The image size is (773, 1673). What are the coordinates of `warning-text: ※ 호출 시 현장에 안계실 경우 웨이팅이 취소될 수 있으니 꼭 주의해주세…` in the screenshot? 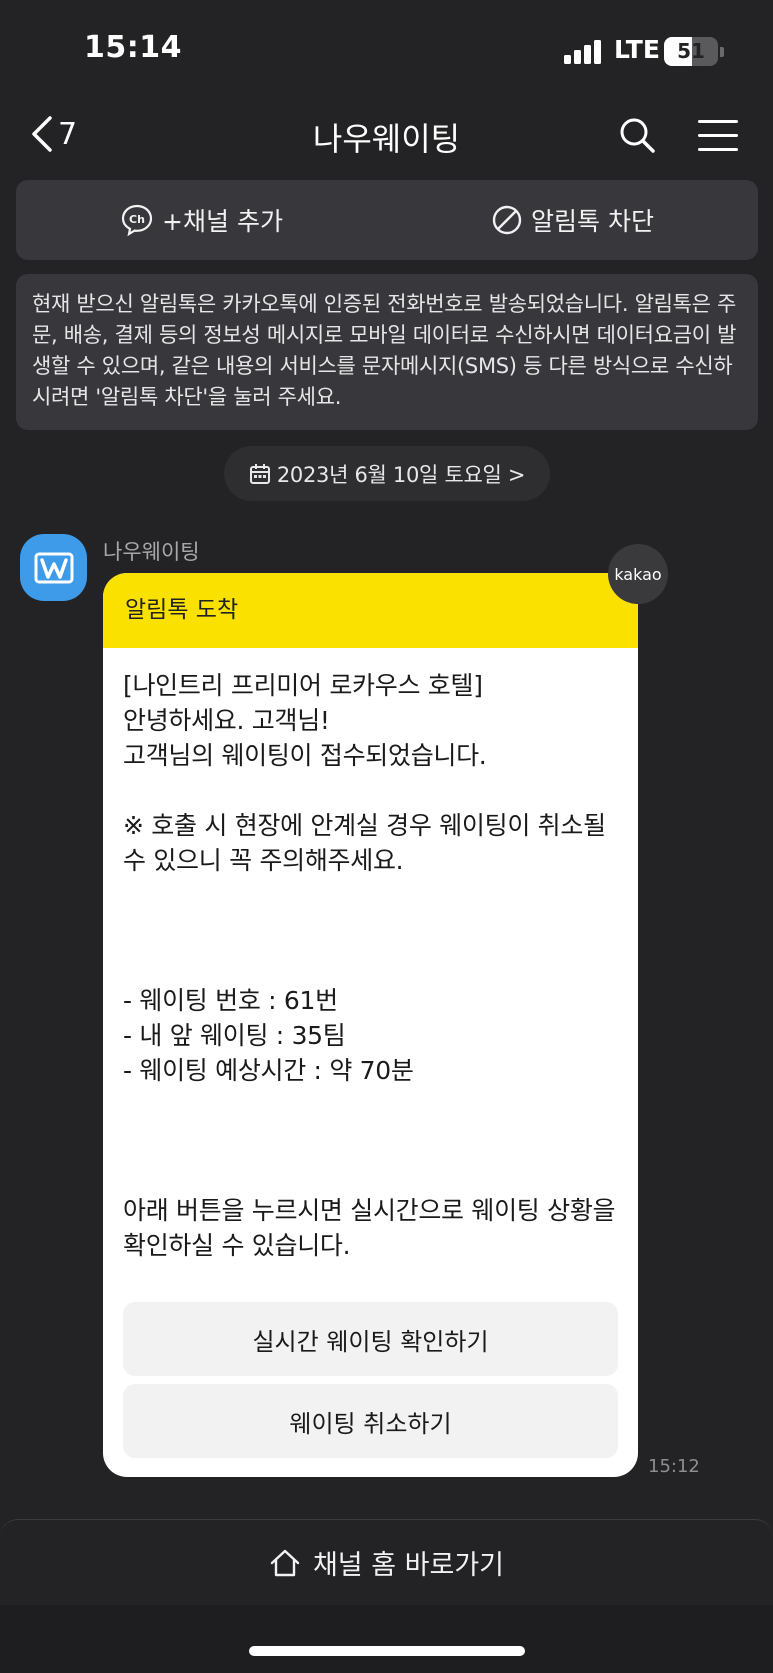 It's located at (364, 843).